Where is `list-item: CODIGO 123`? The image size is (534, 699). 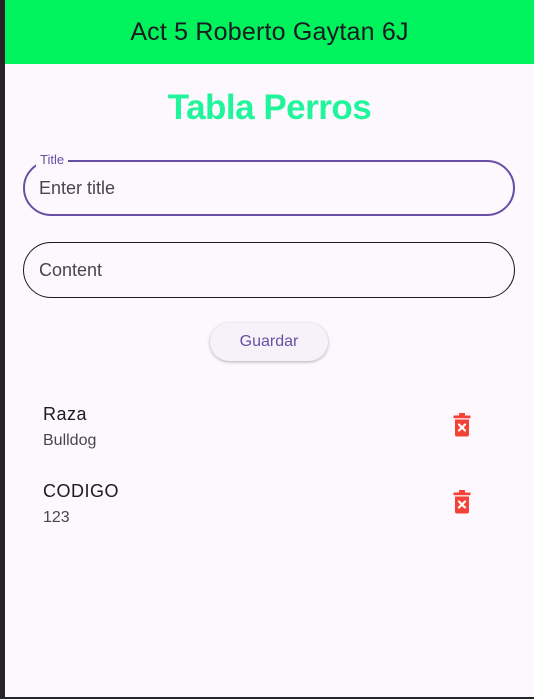 list-item: CODIGO 123 is located at coordinates (269, 505).